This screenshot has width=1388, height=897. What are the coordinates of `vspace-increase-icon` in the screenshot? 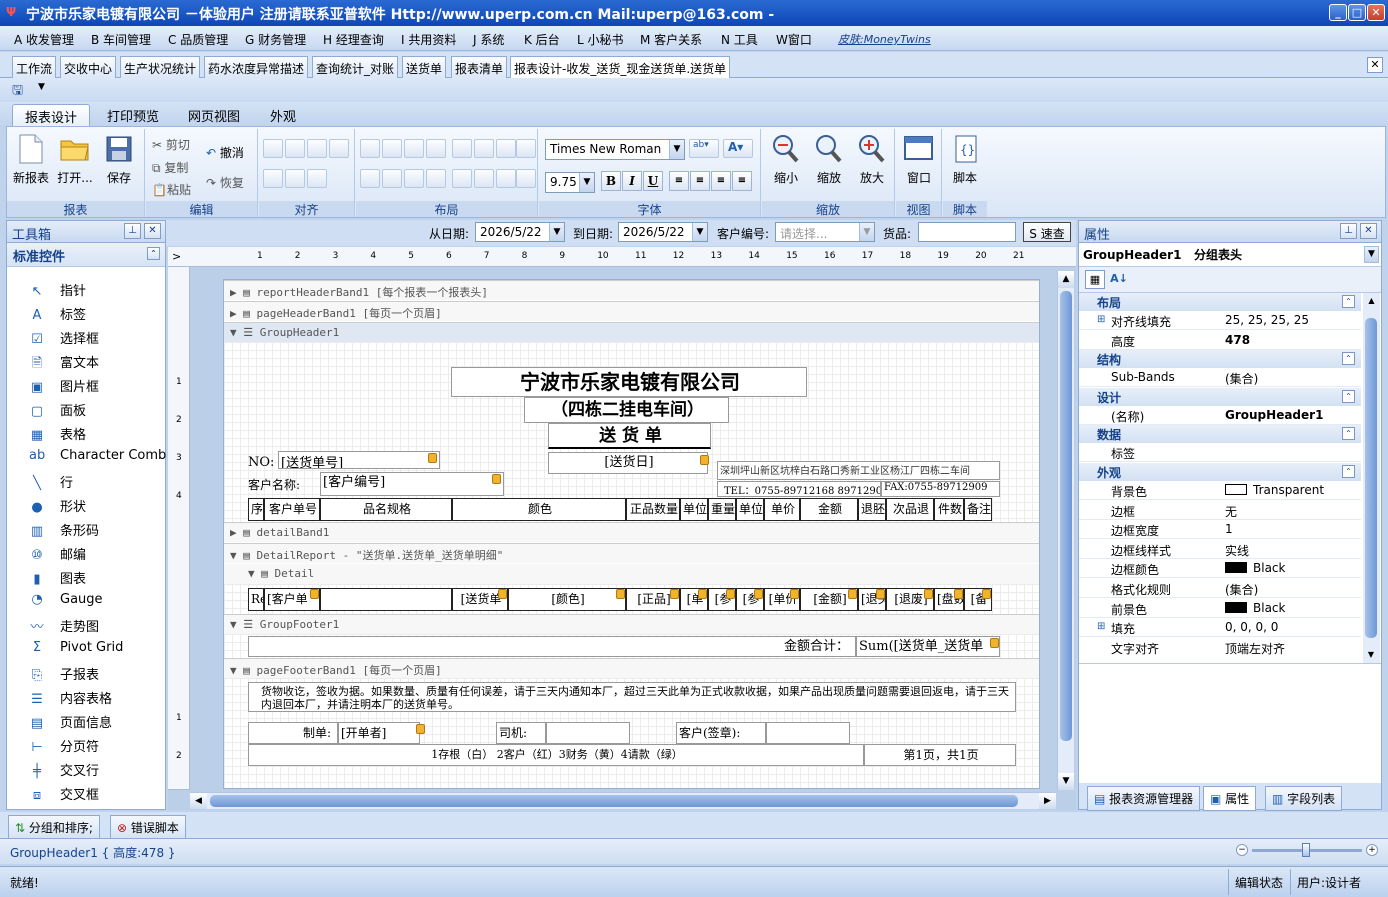 It's located at (392, 178).